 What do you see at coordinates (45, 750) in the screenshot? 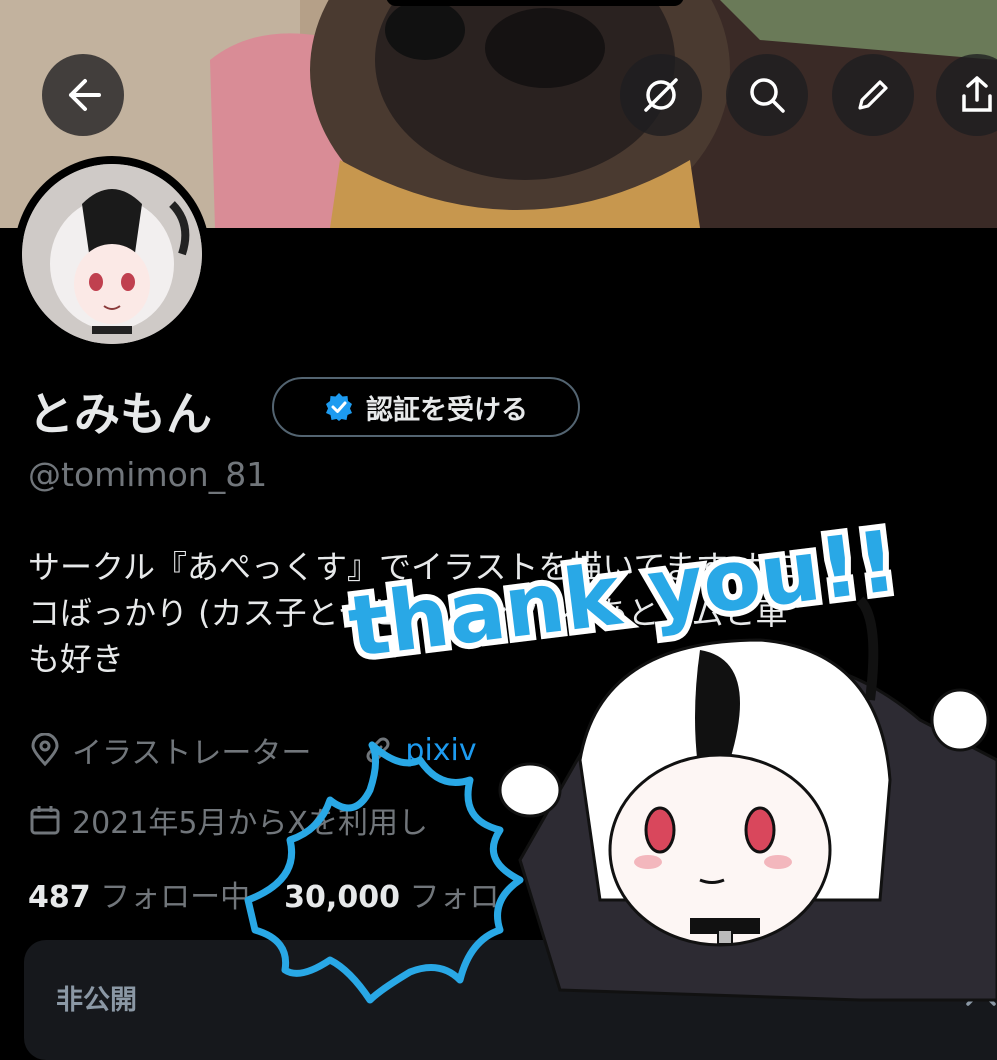
I see `location-icon` at bounding box center [45, 750].